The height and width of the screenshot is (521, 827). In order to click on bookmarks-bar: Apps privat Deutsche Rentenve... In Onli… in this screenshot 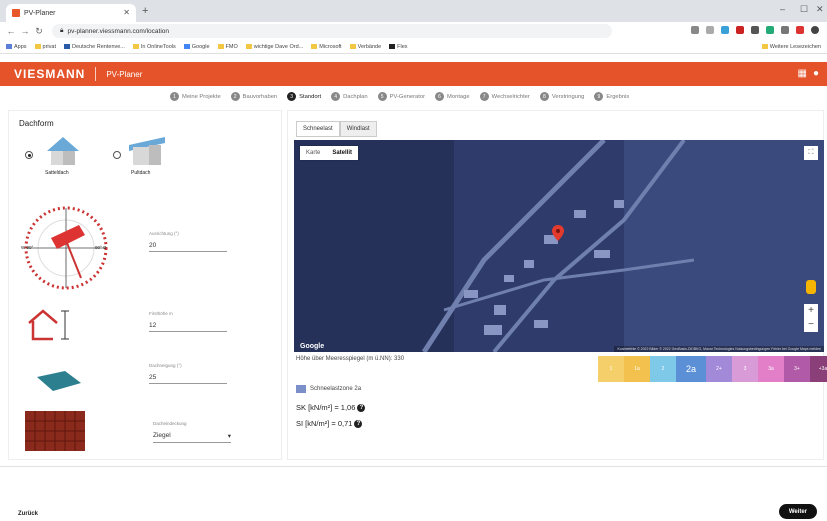, I will do `click(413, 47)`.